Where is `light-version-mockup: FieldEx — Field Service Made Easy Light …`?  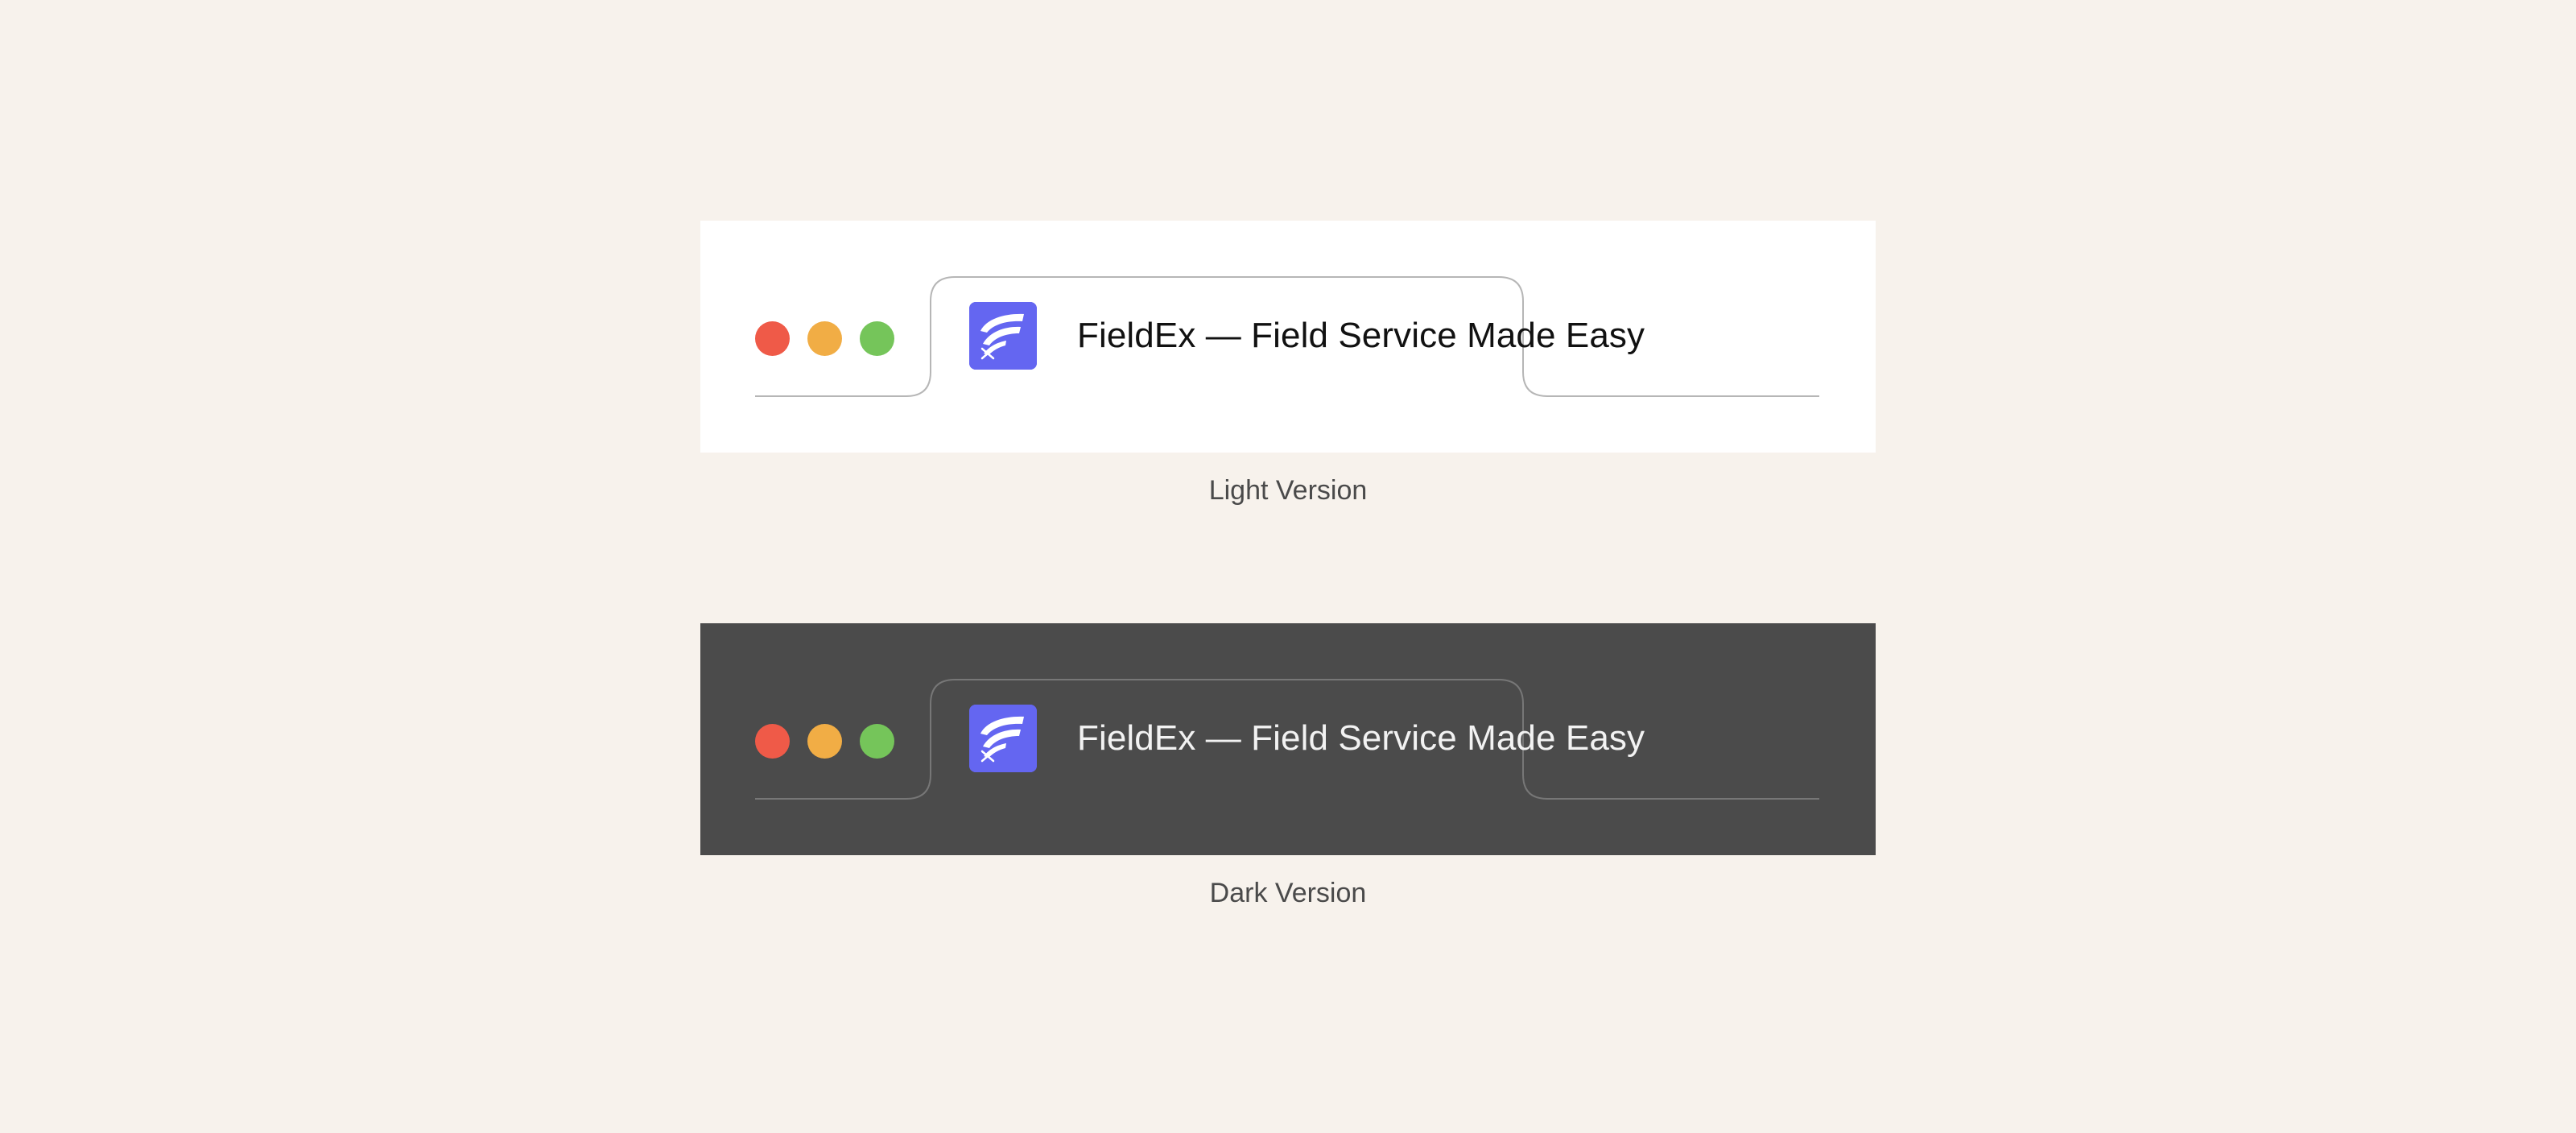
light-version-mockup: FieldEx — Field Service Made Easy Light … is located at coordinates (1288, 364).